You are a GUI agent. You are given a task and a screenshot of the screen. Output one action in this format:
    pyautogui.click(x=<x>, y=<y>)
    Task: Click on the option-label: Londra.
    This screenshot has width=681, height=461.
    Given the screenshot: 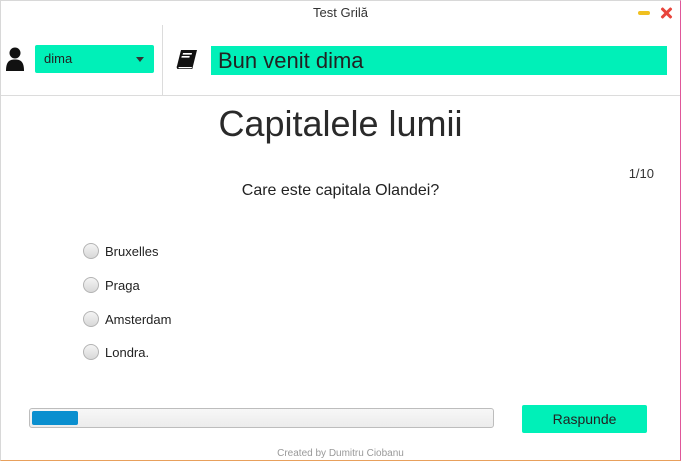 What is the action you would take?
    pyautogui.click(x=127, y=352)
    